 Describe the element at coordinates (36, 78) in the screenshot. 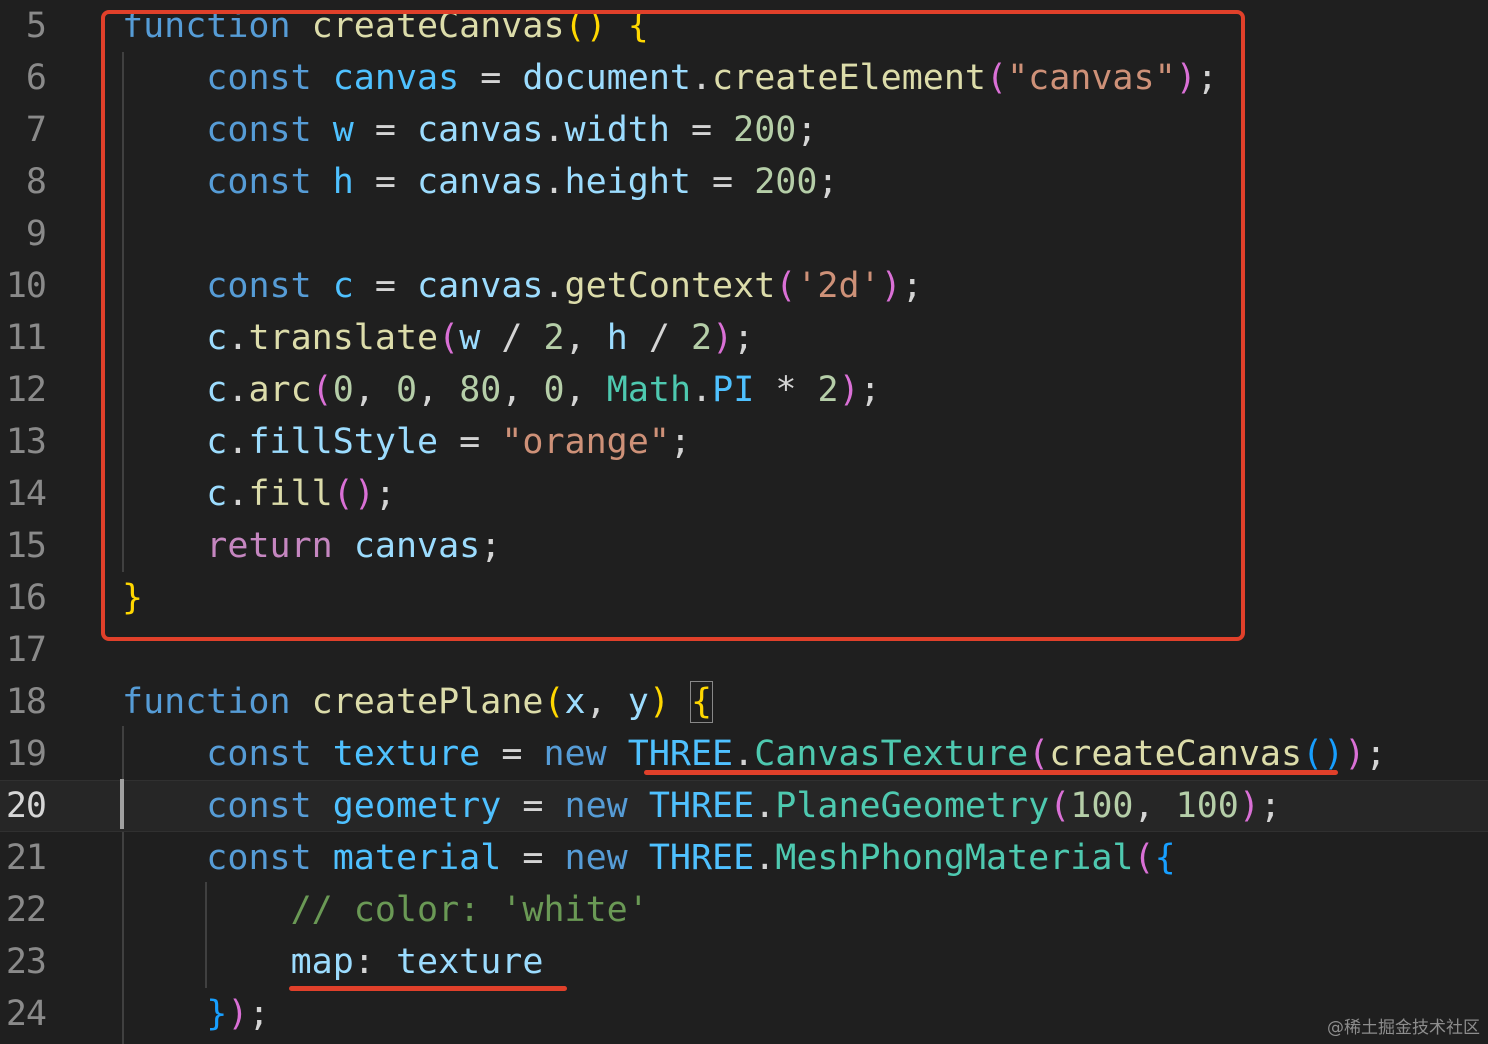

I see `line-number: 6` at that location.